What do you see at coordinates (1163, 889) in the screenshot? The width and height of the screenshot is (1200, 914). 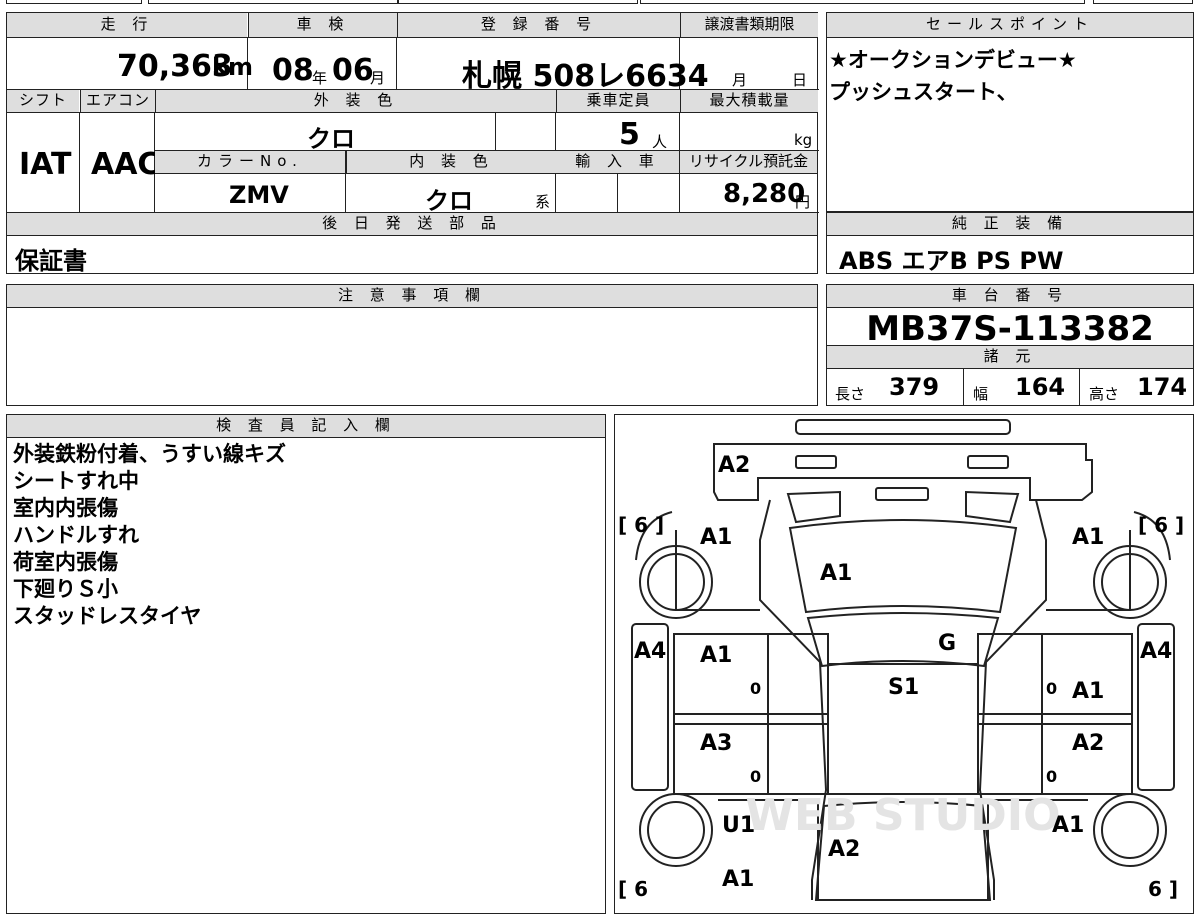 I see `tire-label-rr: 6 ]` at bounding box center [1163, 889].